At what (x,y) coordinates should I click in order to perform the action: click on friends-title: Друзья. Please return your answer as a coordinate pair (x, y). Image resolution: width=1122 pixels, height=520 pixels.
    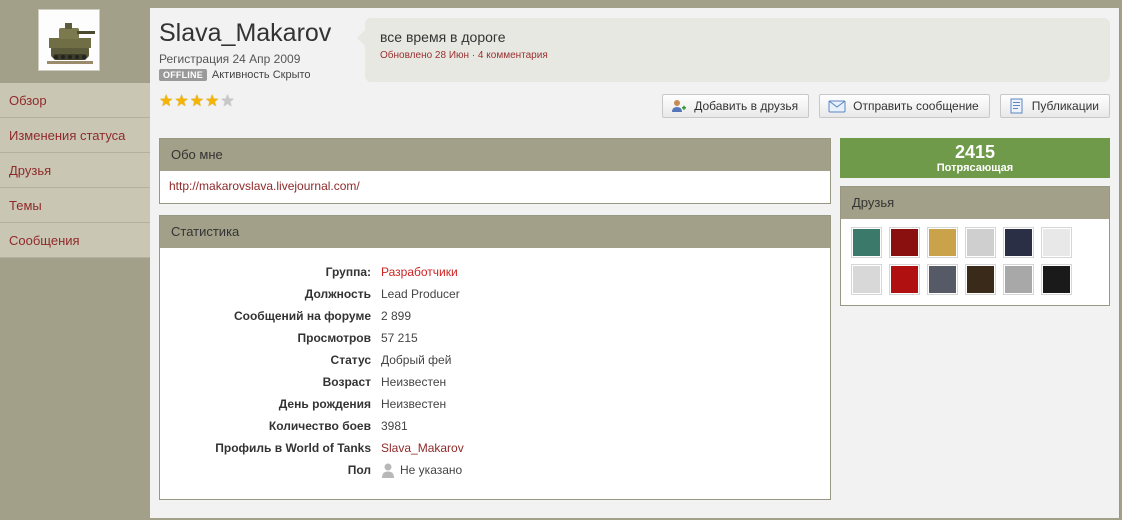
    Looking at the image, I should click on (975, 203).